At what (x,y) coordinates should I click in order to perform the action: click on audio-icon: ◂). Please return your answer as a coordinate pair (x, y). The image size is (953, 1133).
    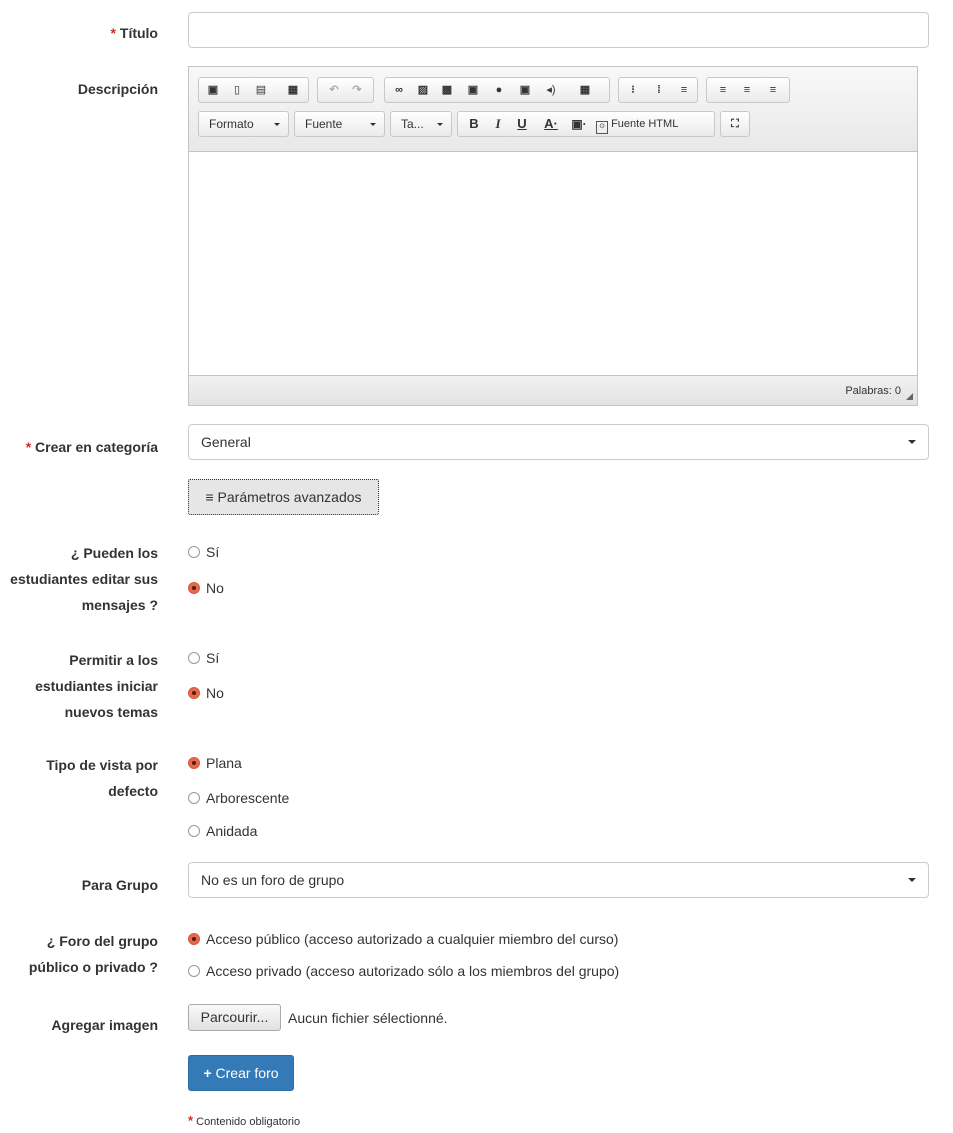
    Looking at the image, I should click on (551, 90).